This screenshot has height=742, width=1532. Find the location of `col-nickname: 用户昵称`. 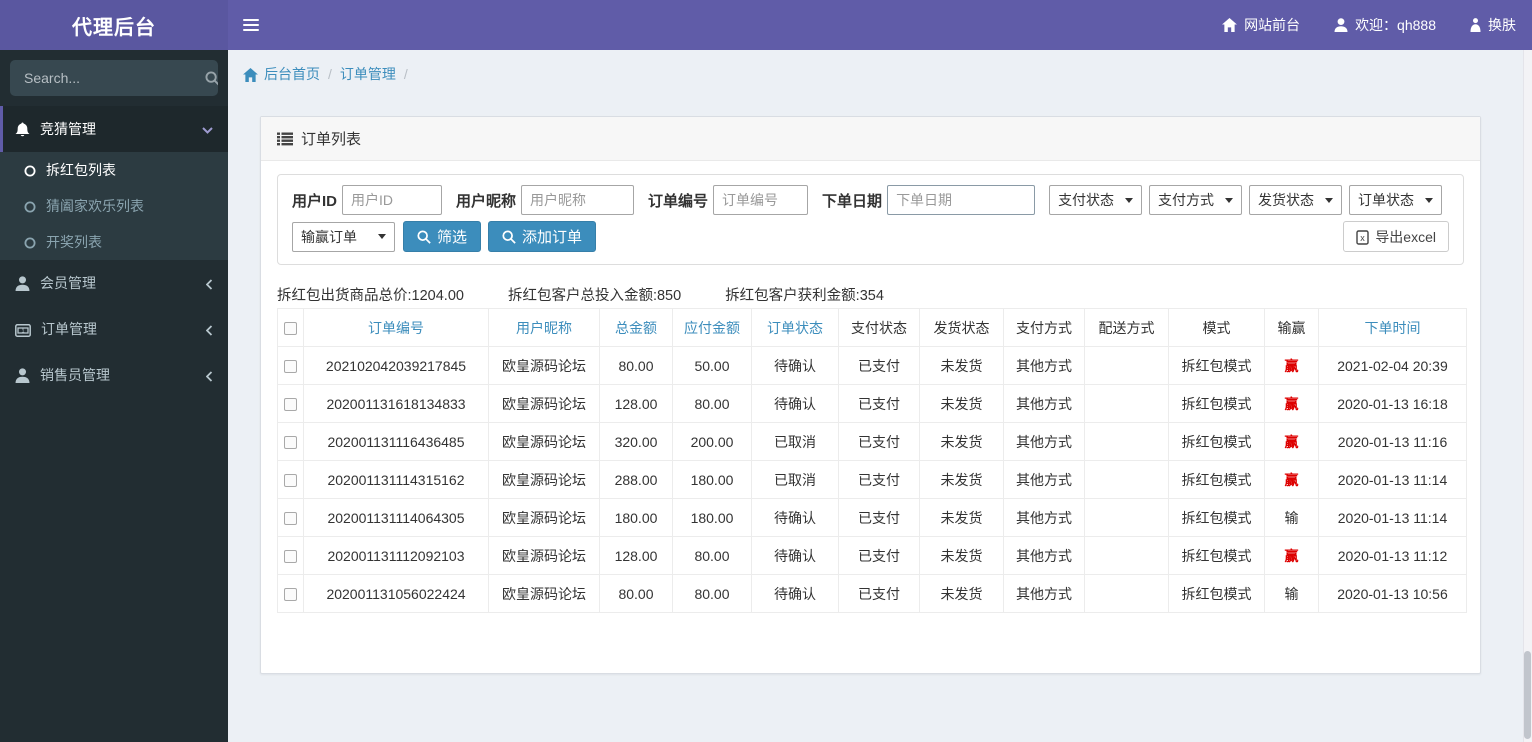

col-nickname: 用户昵称 is located at coordinates (544, 327).